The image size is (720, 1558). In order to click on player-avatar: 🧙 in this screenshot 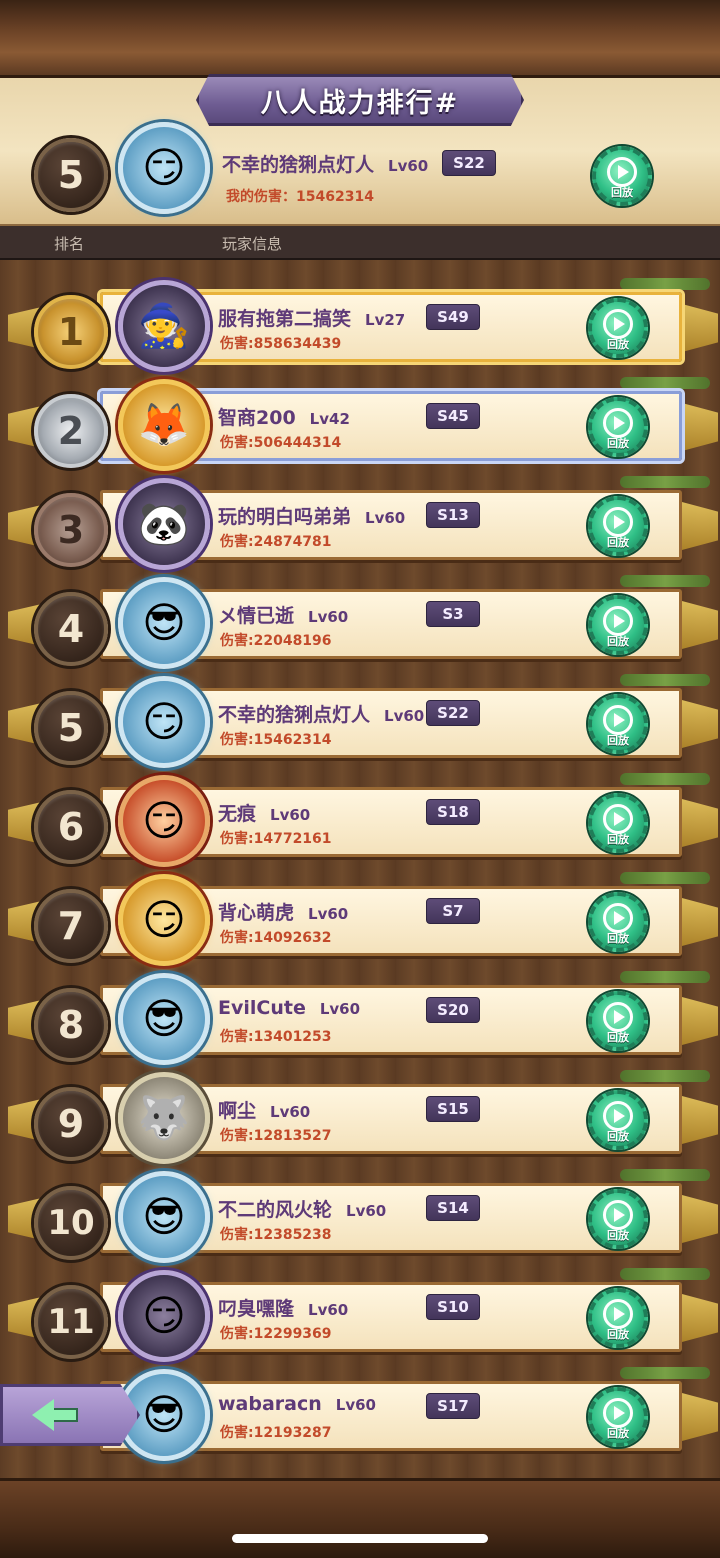, I will do `click(164, 326)`.